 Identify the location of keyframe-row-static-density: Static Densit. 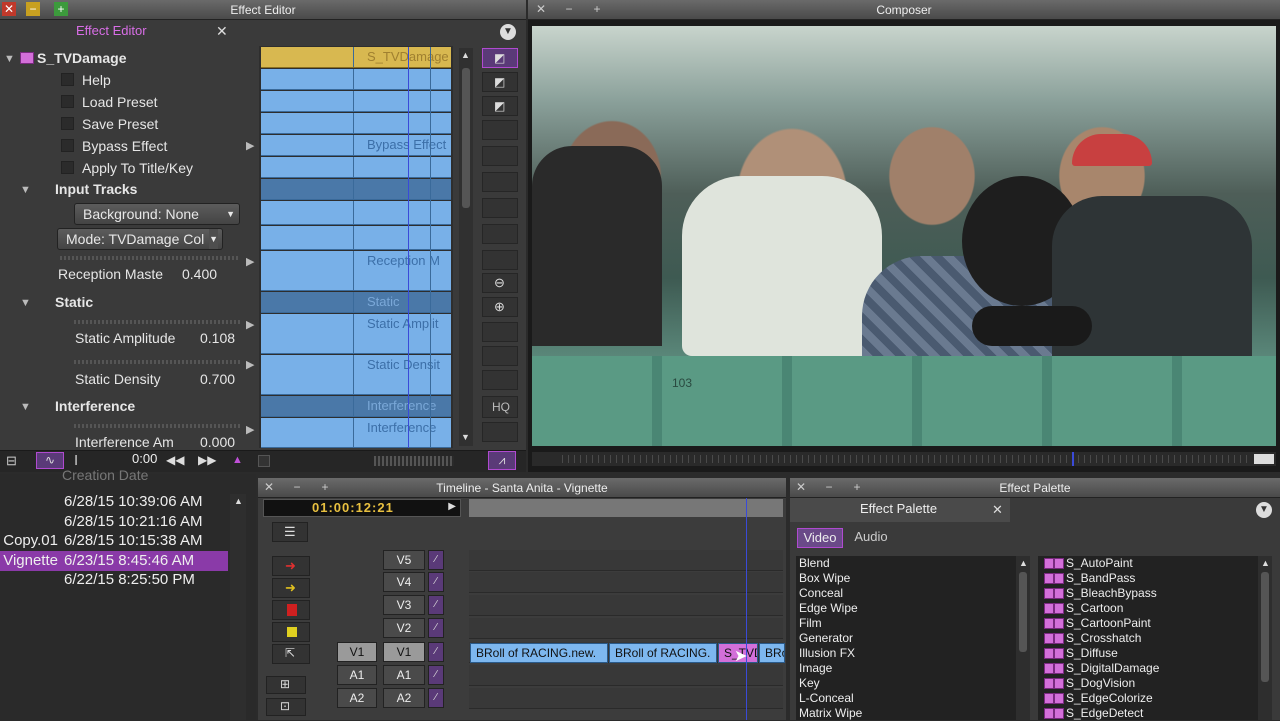
(356, 375).